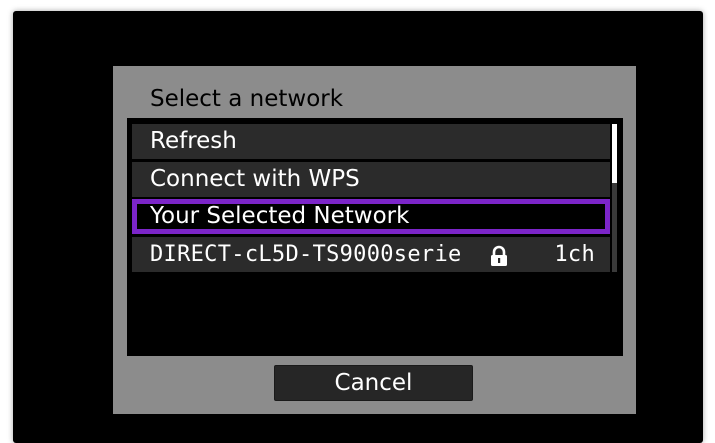 This screenshot has height=443, width=715. Describe the element at coordinates (306, 254) in the screenshot. I see `network-name: DIRECT-cL5D-TS9000serie` at that location.